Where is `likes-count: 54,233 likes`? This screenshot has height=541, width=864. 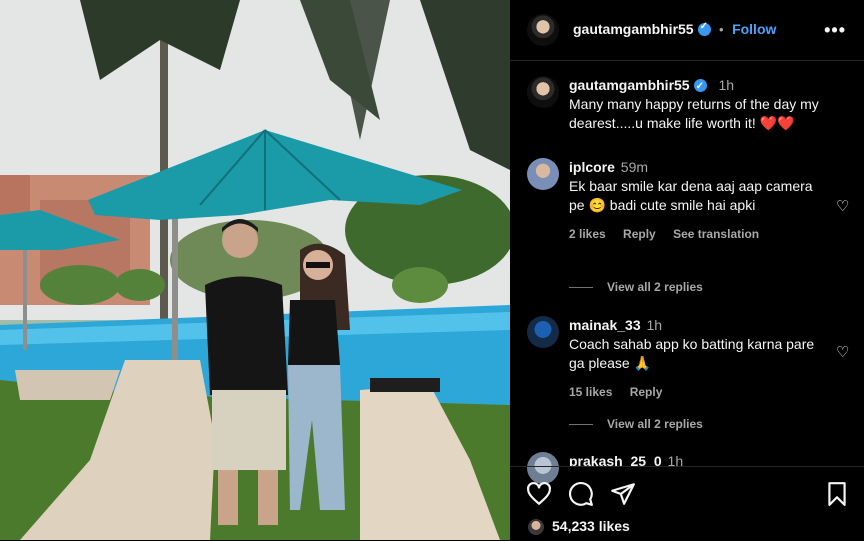 likes-count: 54,233 likes is located at coordinates (591, 526).